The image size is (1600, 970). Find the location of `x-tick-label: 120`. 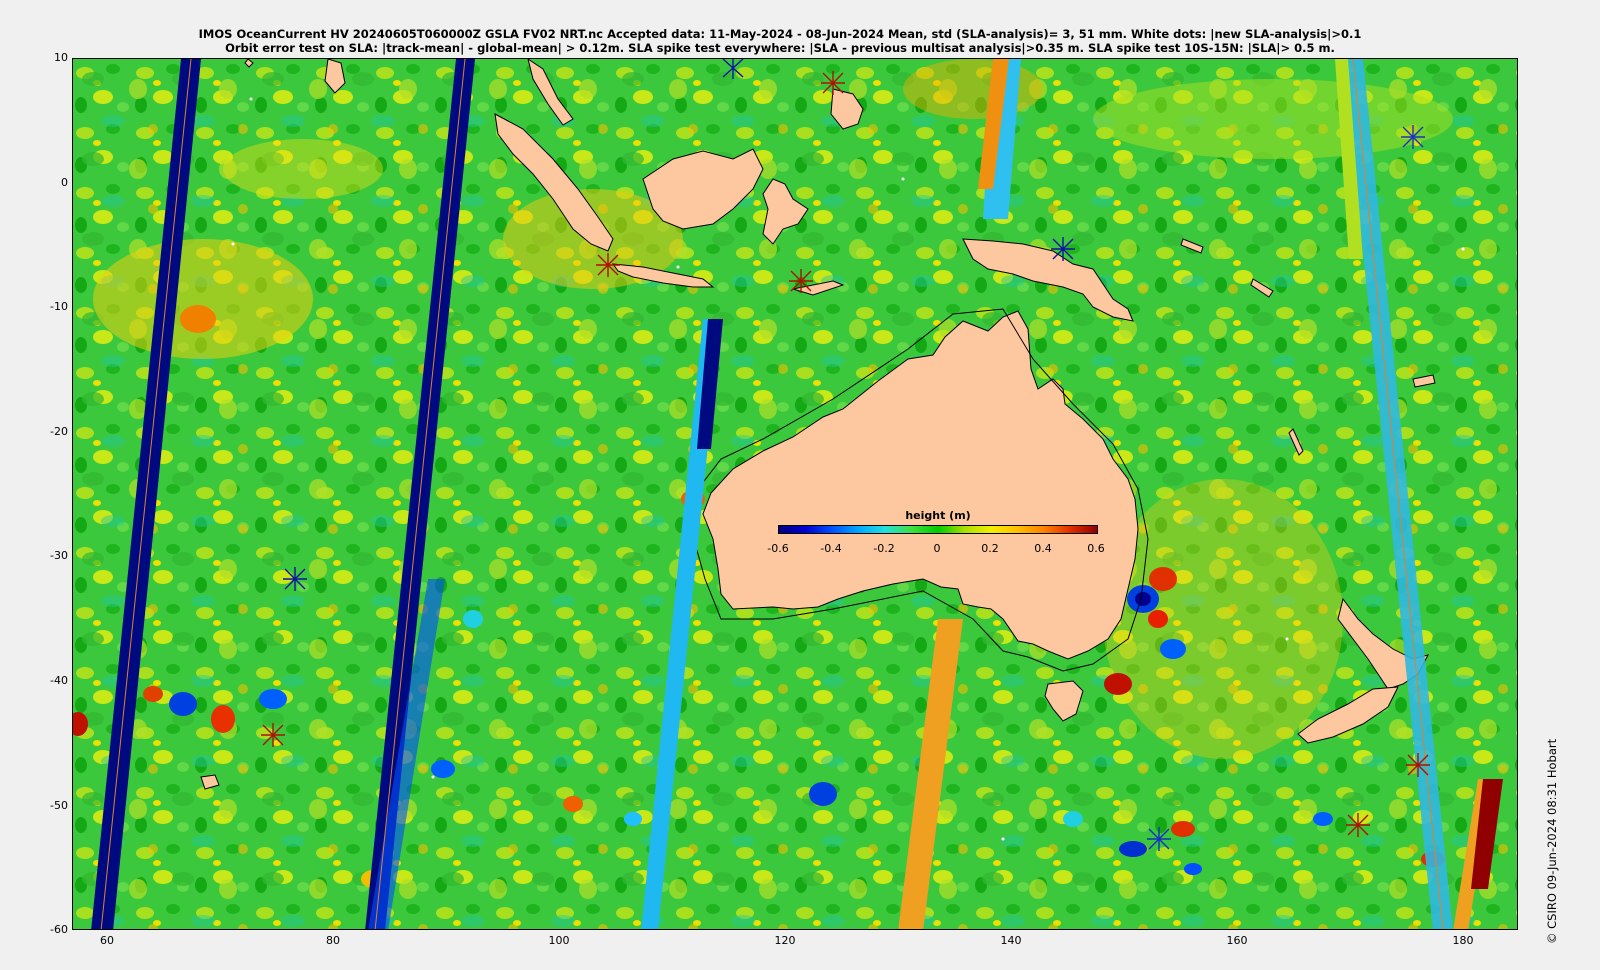

x-tick-label: 120 is located at coordinates (785, 940).